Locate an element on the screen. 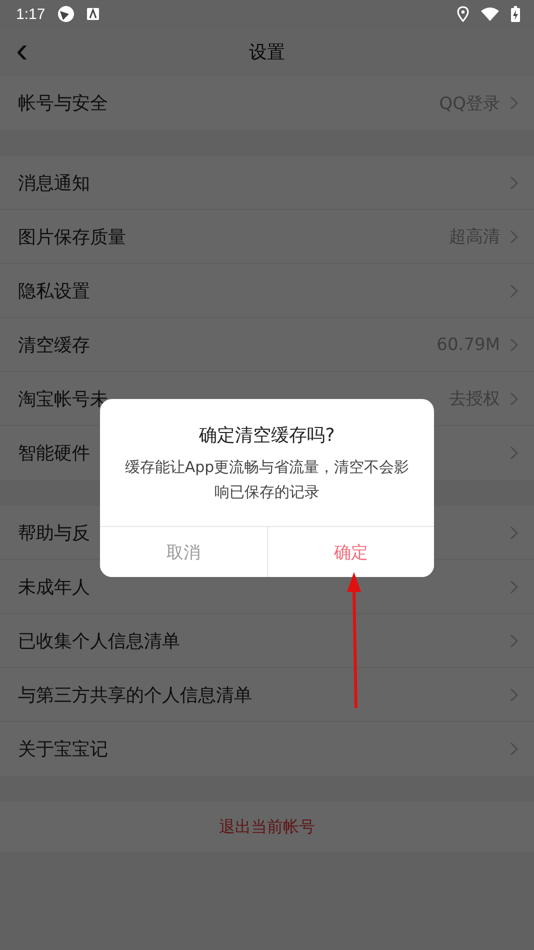 This screenshot has width=534, height=950. dialog-message: 缓存能让App更流畅与省流量，清空不会影响已保存的记录 is located at coordinates (267, 480).